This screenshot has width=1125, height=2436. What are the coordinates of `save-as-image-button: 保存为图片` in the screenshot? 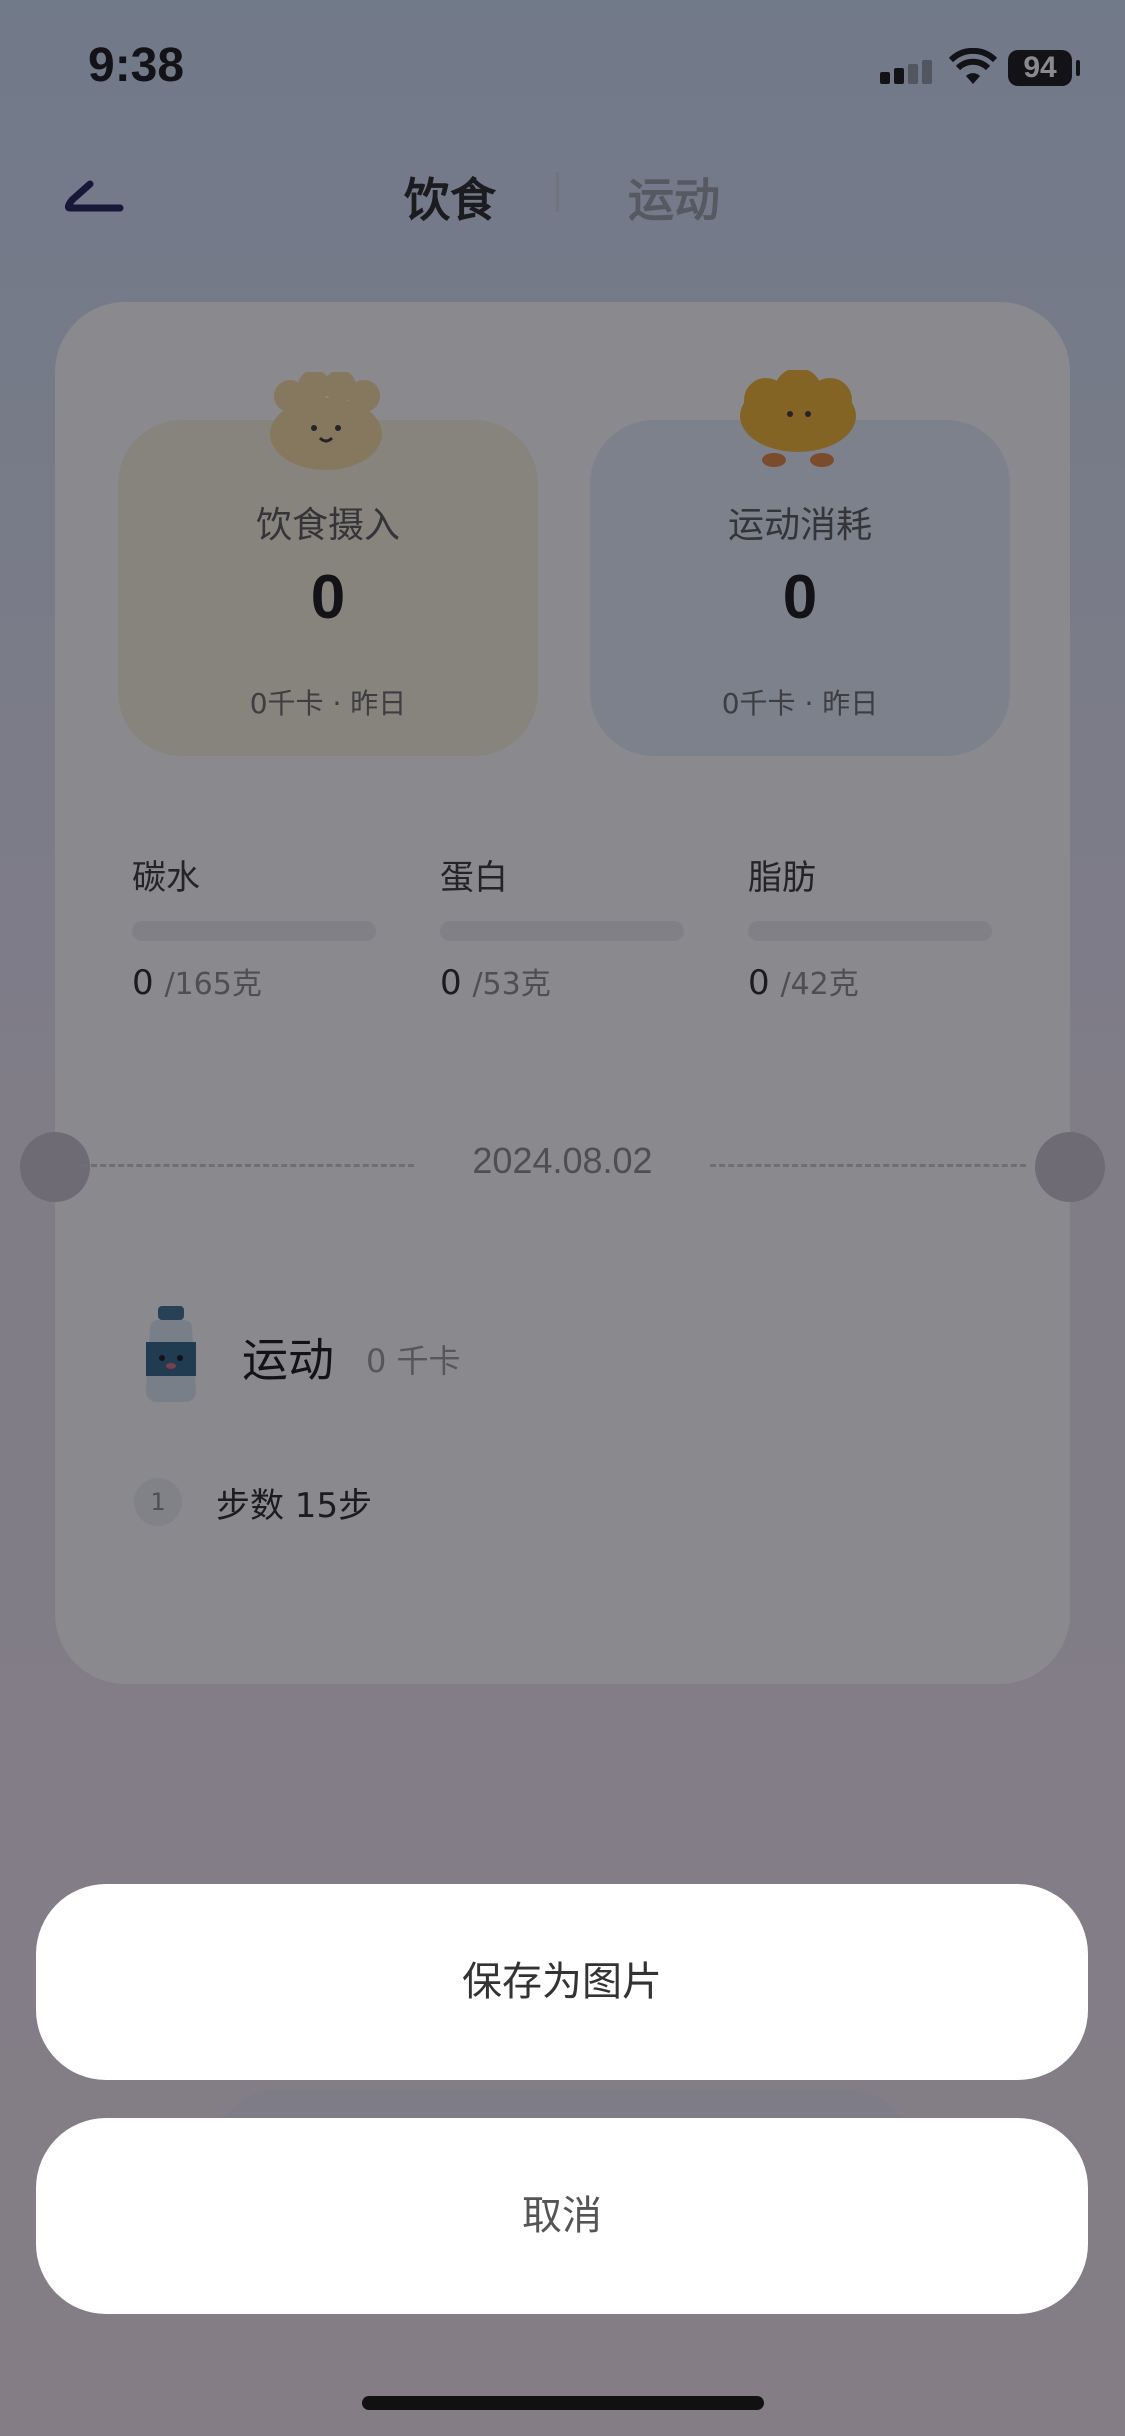 It's located at (562, 1982).